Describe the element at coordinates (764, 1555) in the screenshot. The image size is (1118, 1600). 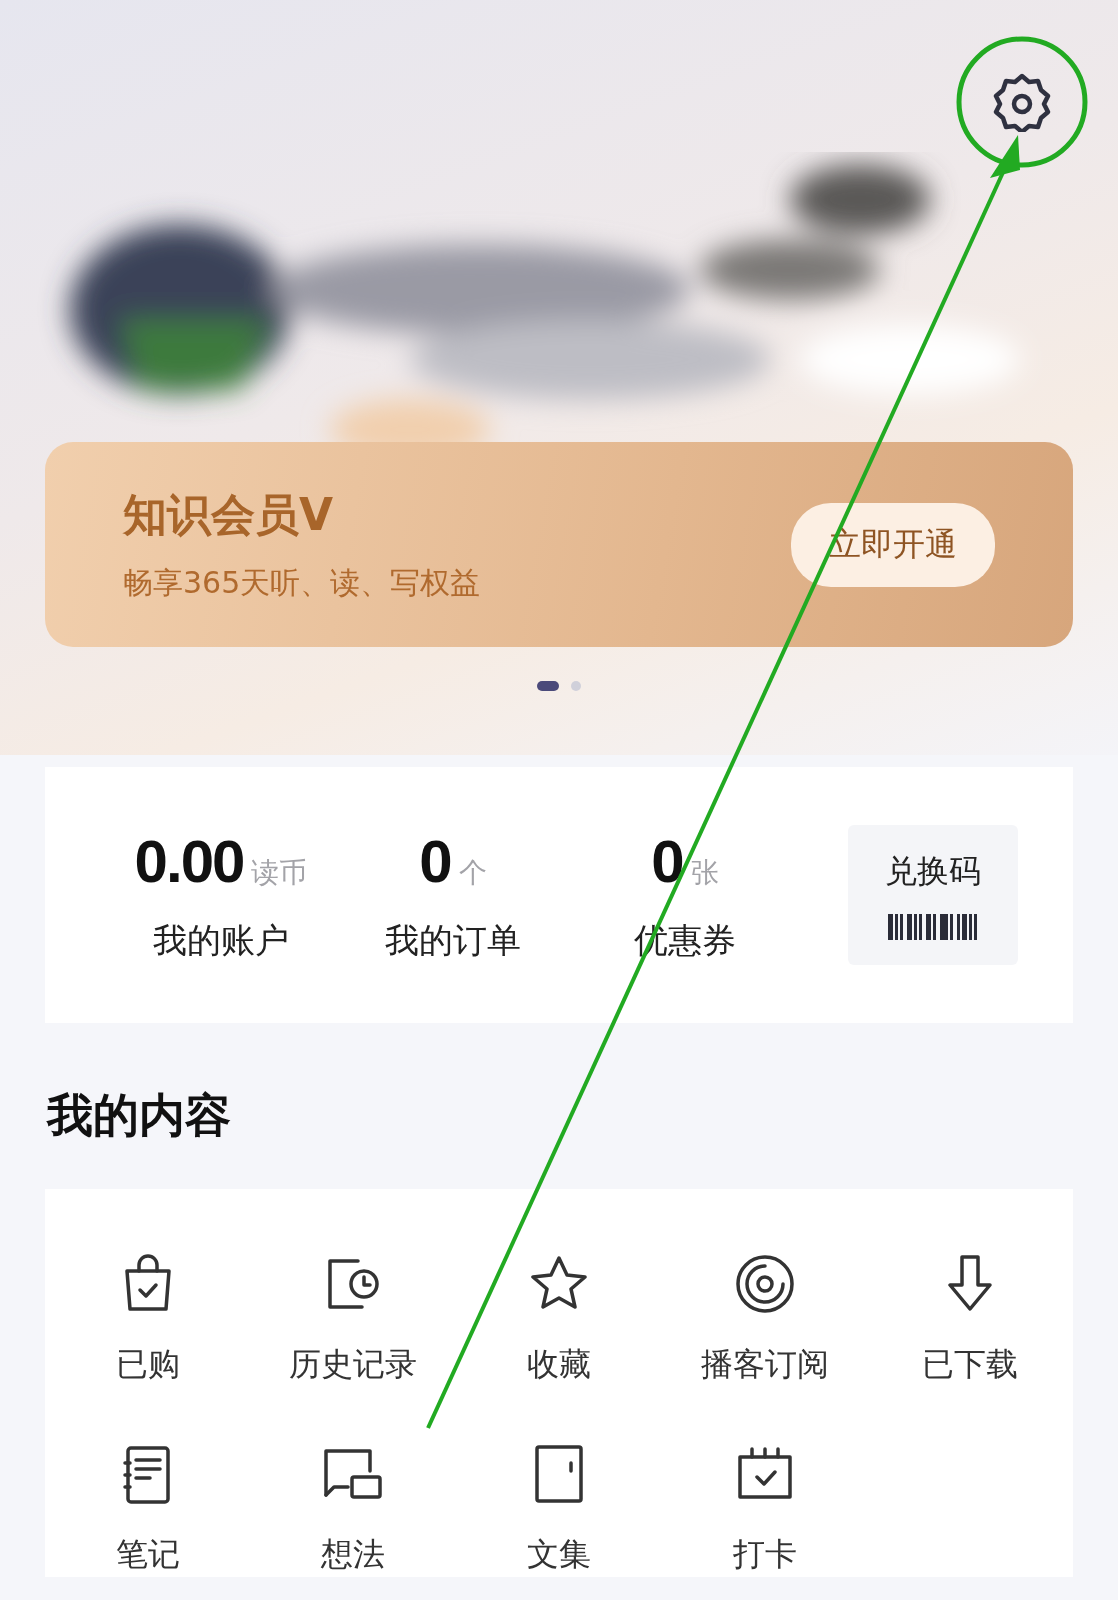
I see `content-label: 打卡` at that location.